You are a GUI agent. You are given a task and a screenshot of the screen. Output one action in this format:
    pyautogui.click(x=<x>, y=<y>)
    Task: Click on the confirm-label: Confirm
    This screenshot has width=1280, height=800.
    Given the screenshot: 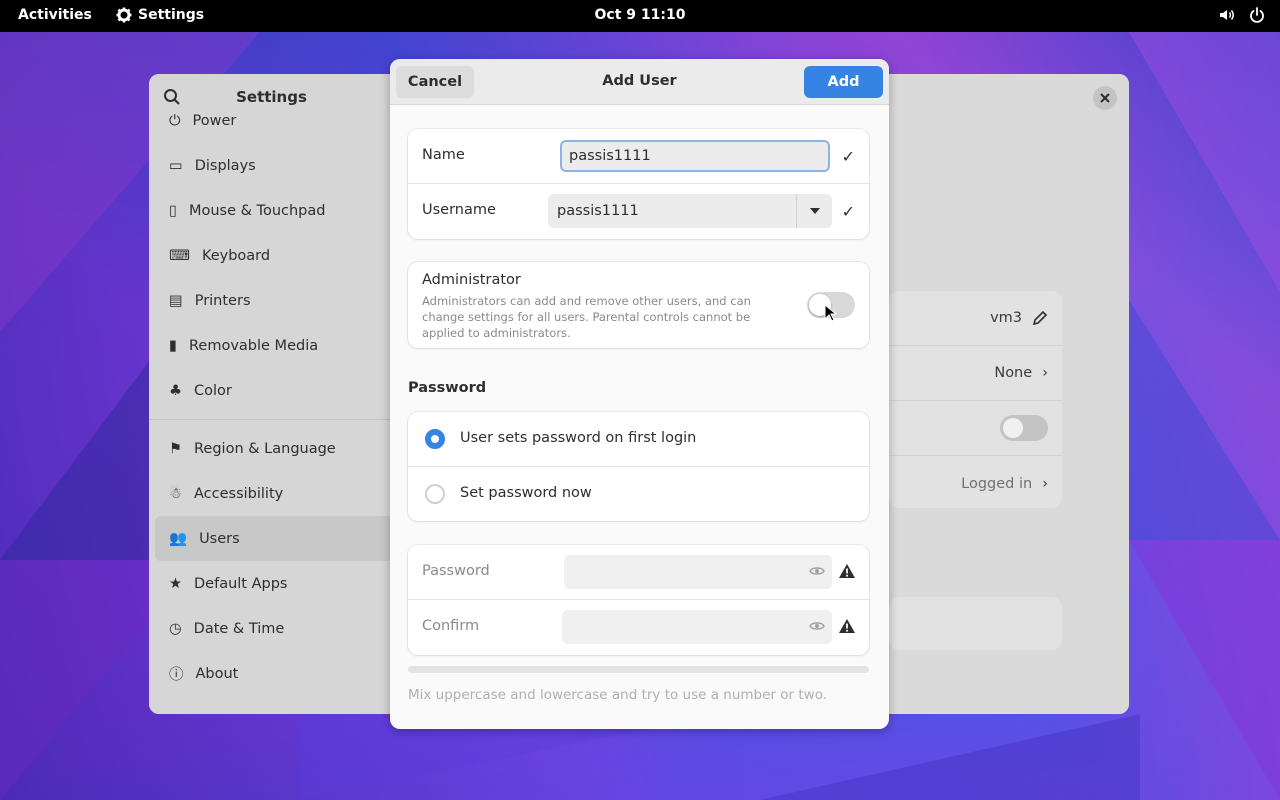 What is the action you would take?
    pyautogui.click(x=451, y=626)
    